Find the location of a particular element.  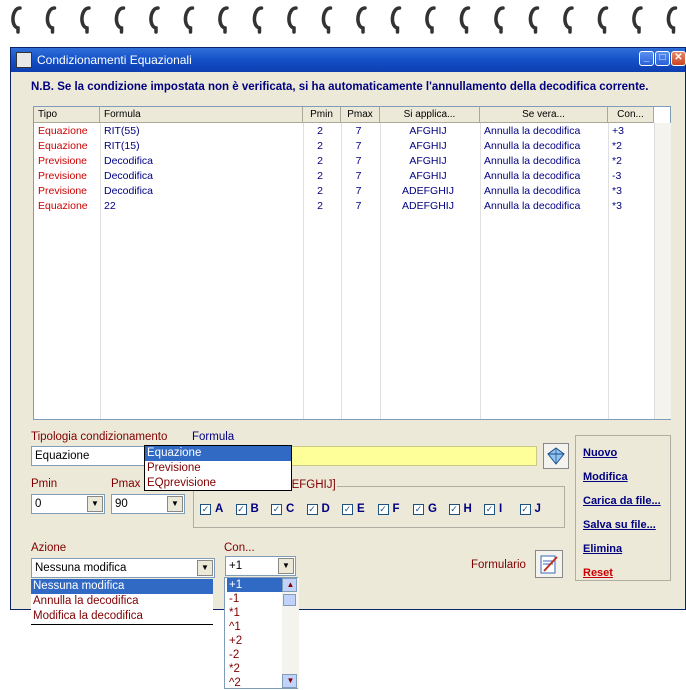

dropdown-option: *2 is located at coordinates (255, 669).